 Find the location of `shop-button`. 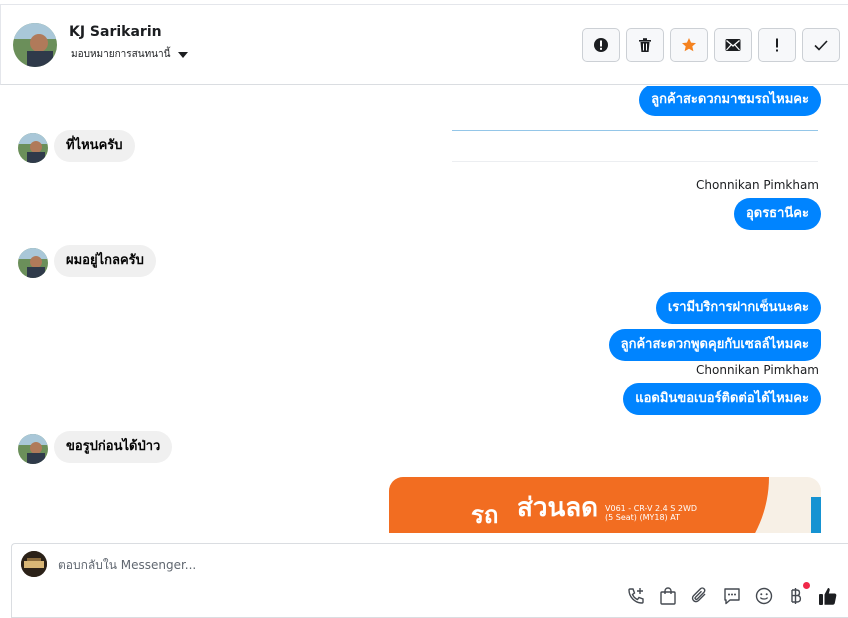

shop-button is located at coordinates (668, 596).